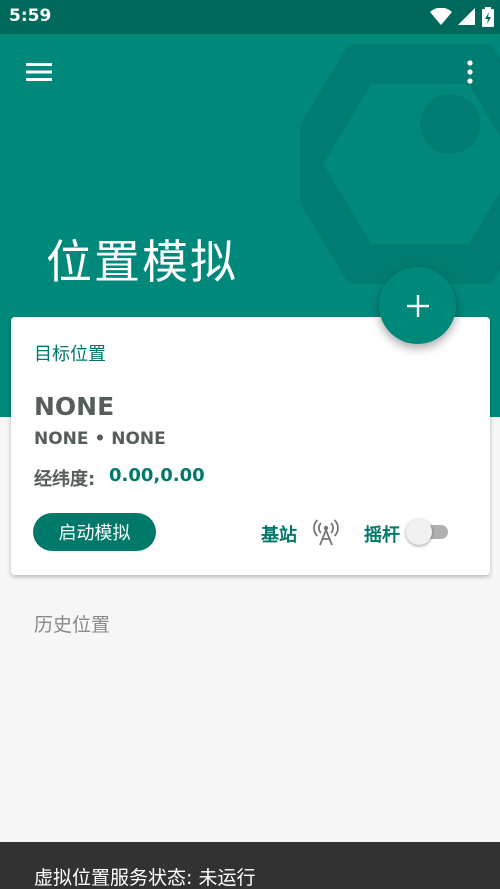 This screenshot has width=500, height=889. What do you see at coordinates (94, 532) in the screenshot?
I see `start-simulation-button: 启动模拟` at bounding box center [94, 532].